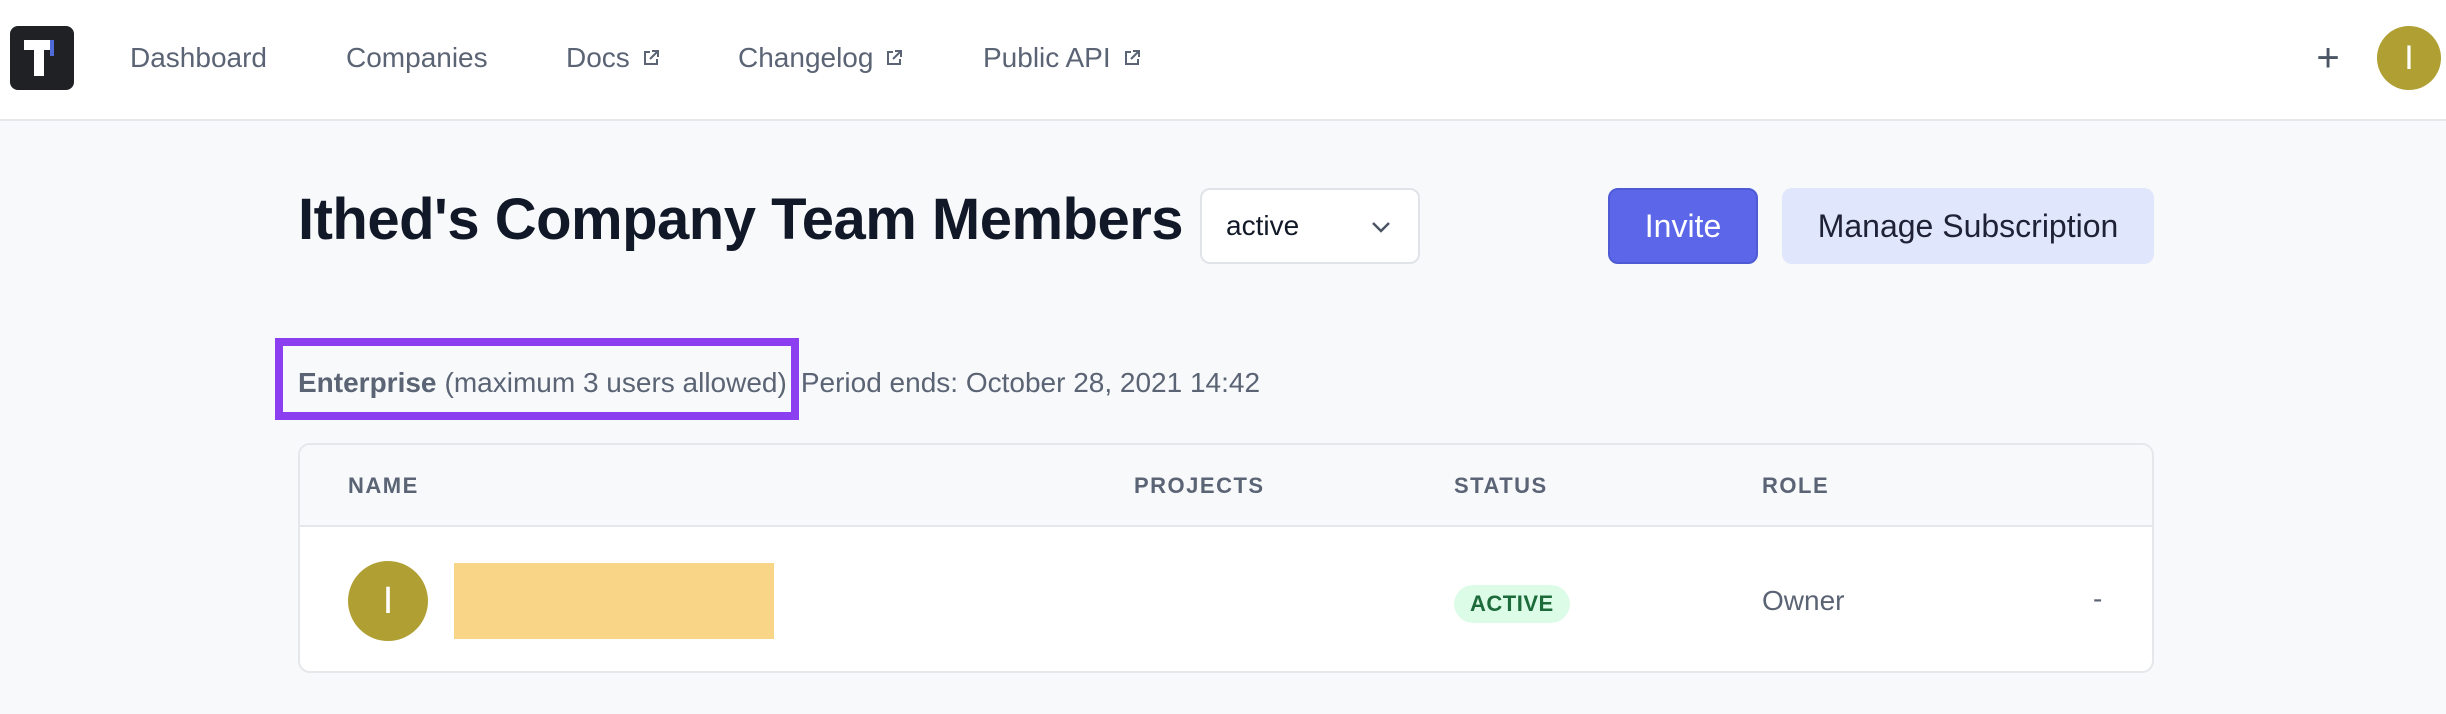 This screenshot has width=2446, height=714. I want to click on nav-item-label: Companies, so click(417, 57).